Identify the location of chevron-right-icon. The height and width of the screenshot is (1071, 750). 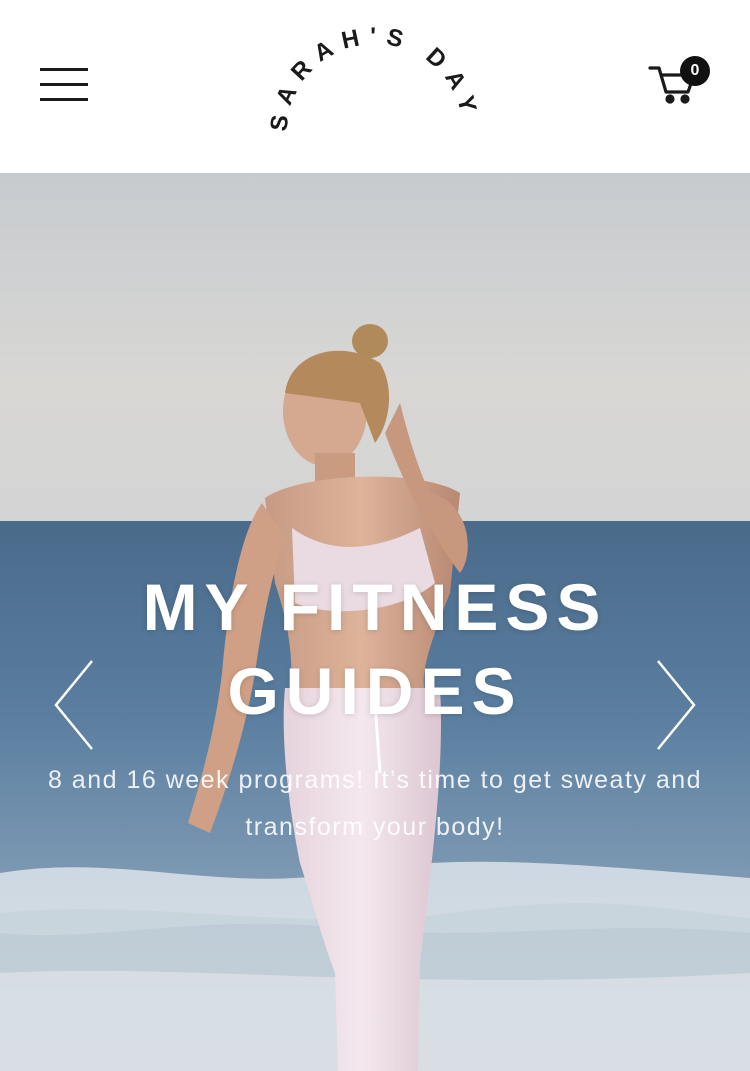
(676, 705).